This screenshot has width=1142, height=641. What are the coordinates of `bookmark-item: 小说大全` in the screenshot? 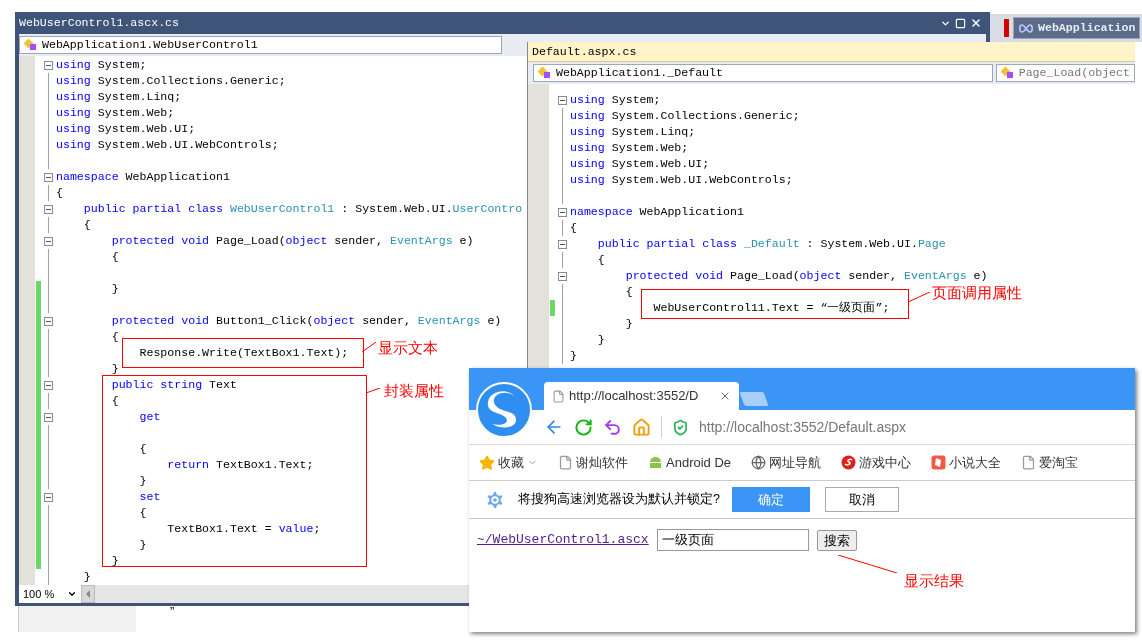 It's located at (966, 462).